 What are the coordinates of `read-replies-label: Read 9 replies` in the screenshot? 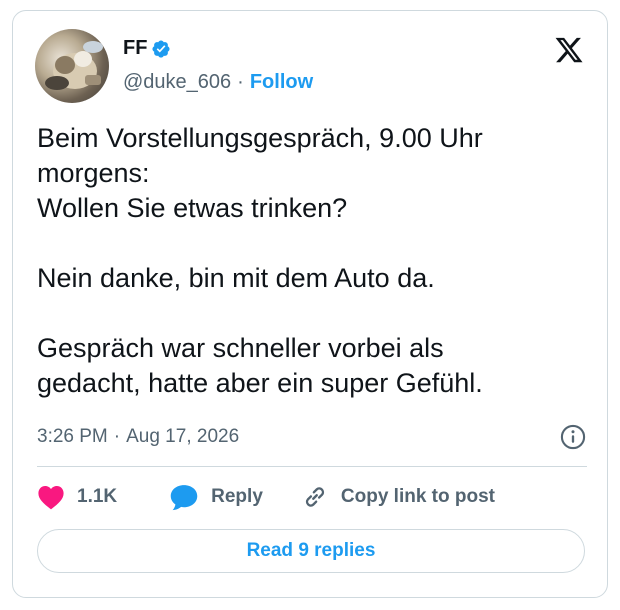 It's located at (311, 550).